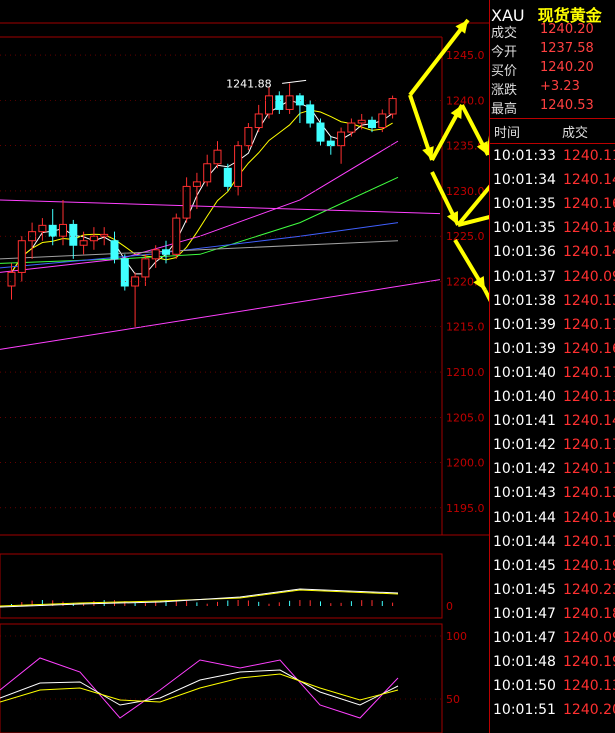 This screenshot has width=615, height=733. What do you see at coordinates (199, 598) in the screenshot?
I see `macd-dea-line` at bounding box center [199, 598].